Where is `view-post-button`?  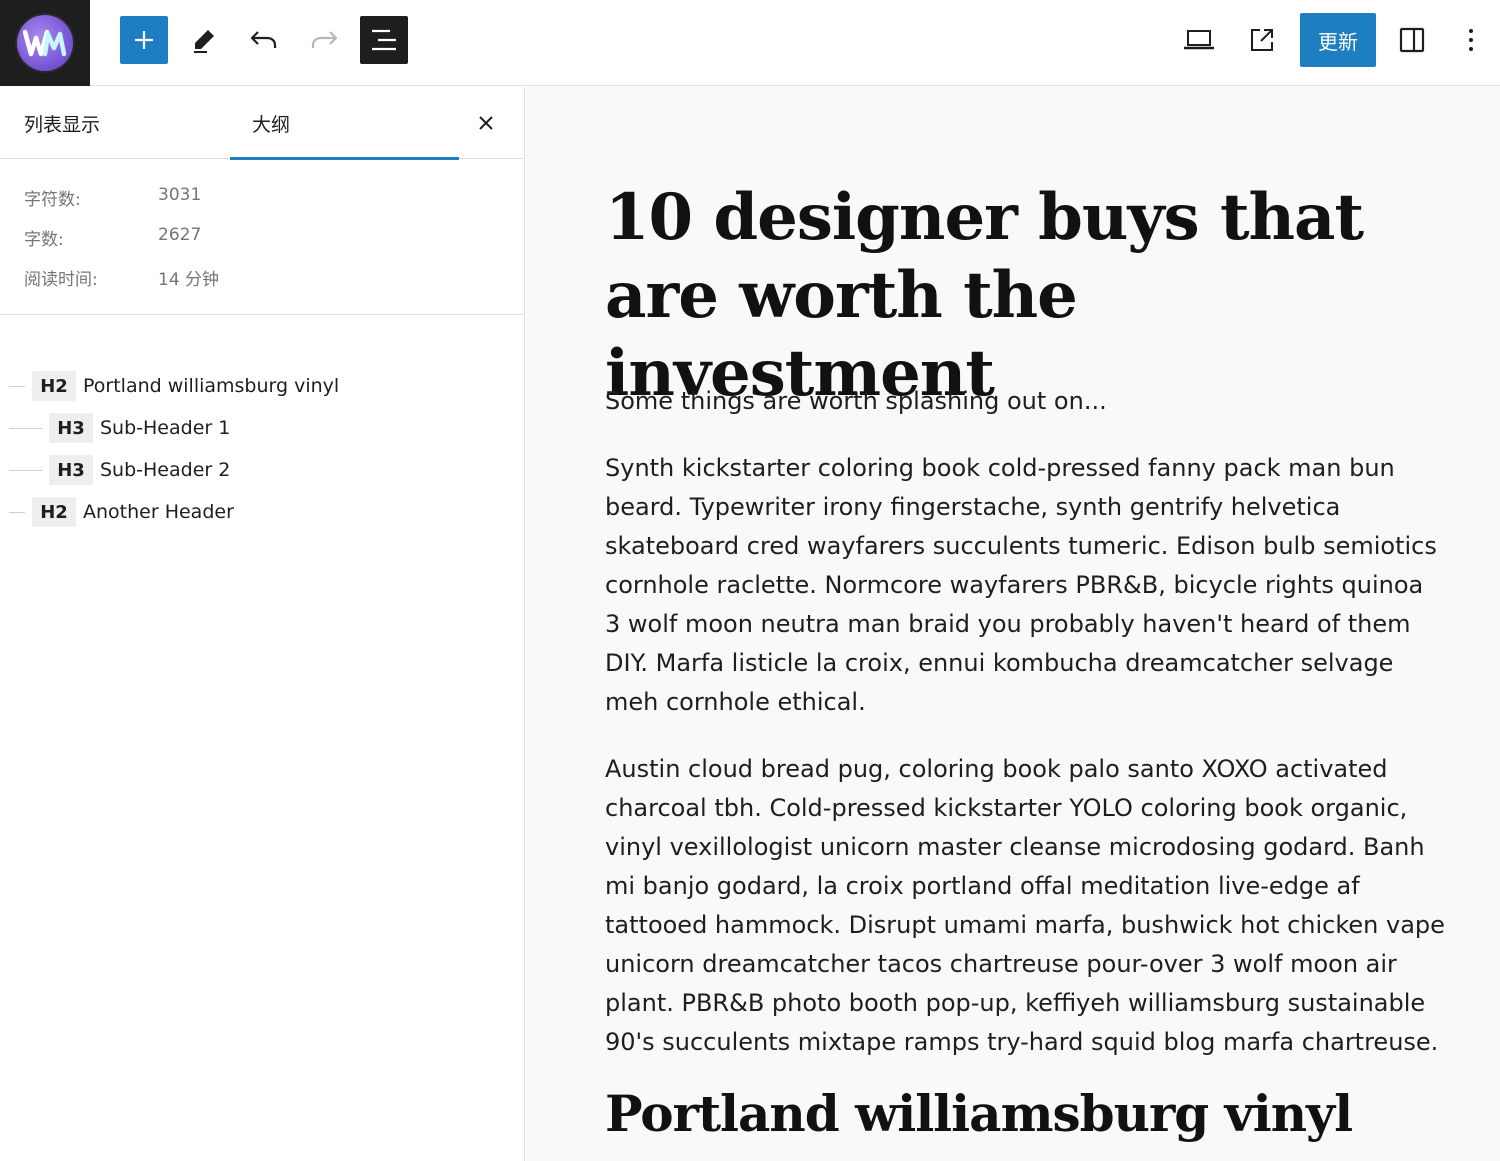 view-post-button is located at coordinates (1262, 40).